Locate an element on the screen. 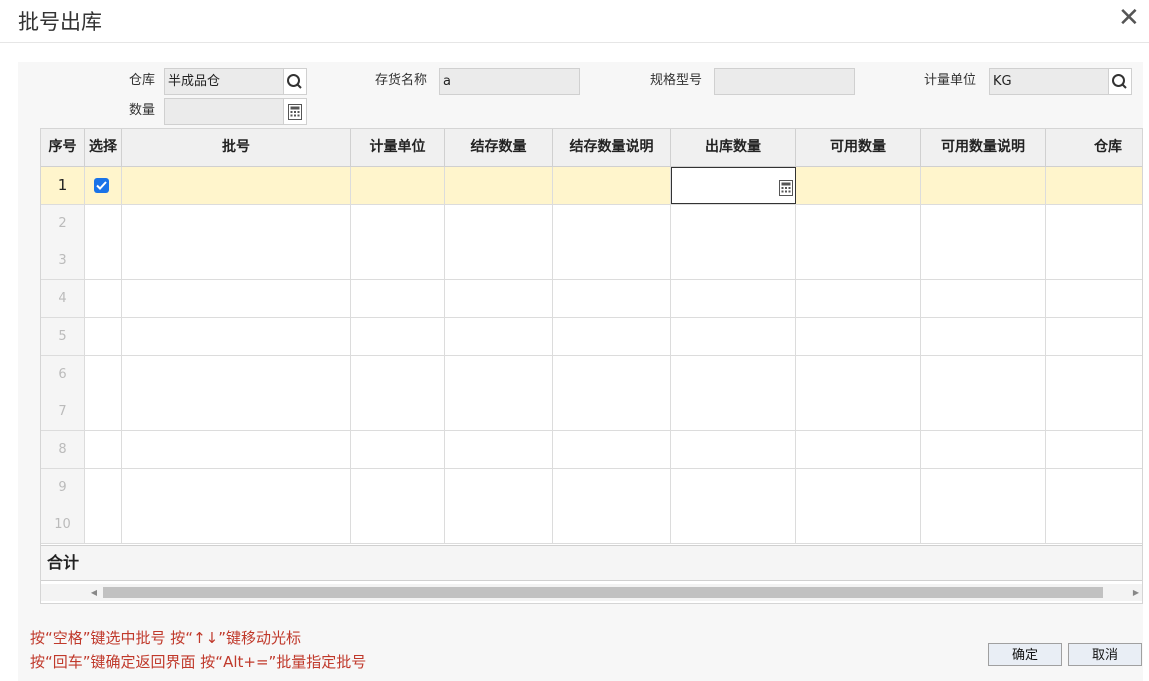 Image resolution: width=1149 pixels, height=681 pixels. column-header-select: 选择 is located at coordinates (103, 147).